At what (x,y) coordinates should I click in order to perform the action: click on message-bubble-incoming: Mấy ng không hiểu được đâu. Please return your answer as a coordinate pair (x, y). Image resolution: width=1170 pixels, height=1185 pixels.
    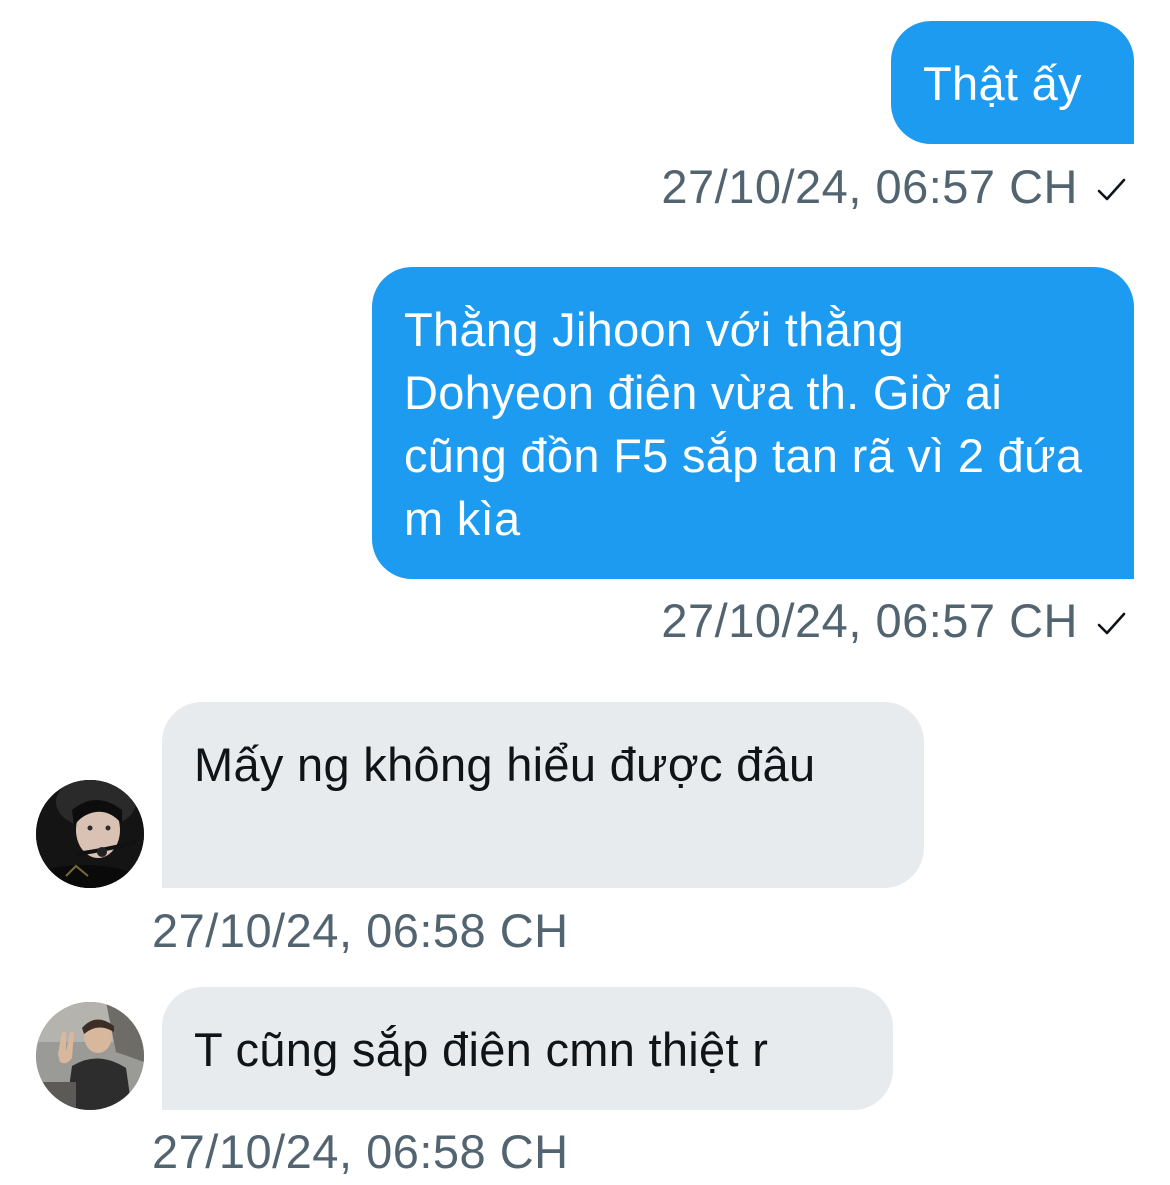
    Looking at the image, I should click on (543, 795).